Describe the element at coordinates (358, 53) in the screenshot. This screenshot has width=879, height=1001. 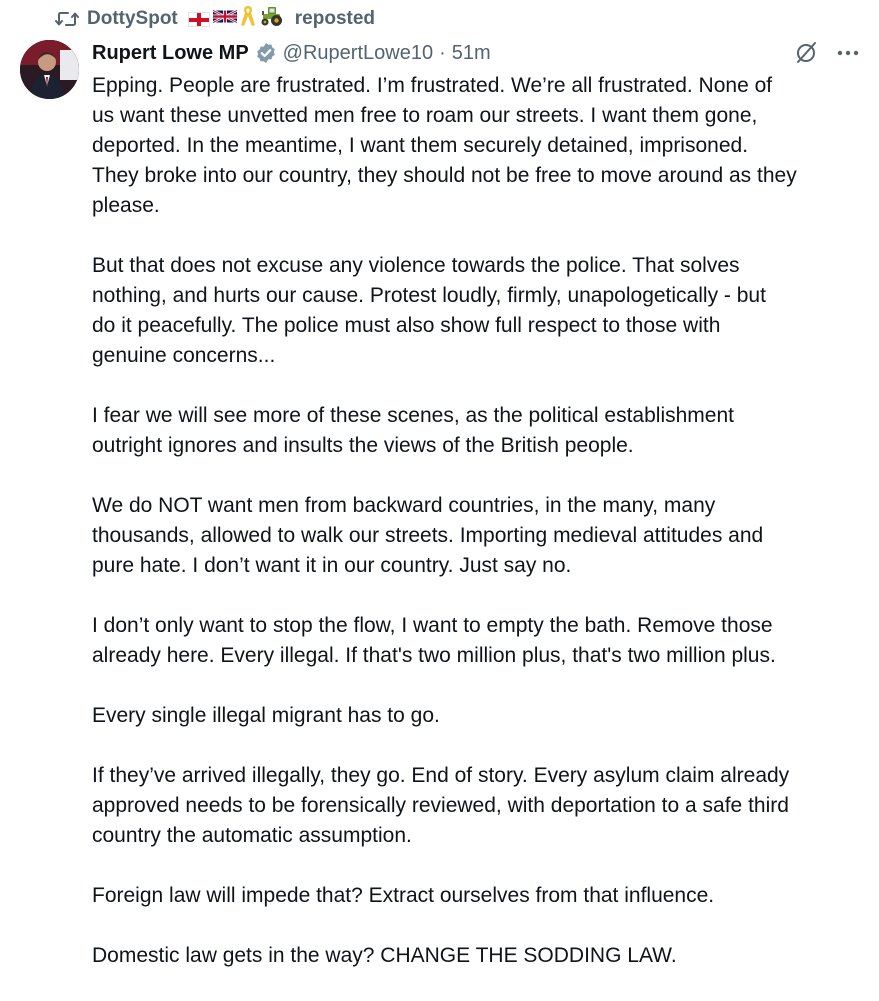
I see `author-handle: @RupertLowe10` at that location.